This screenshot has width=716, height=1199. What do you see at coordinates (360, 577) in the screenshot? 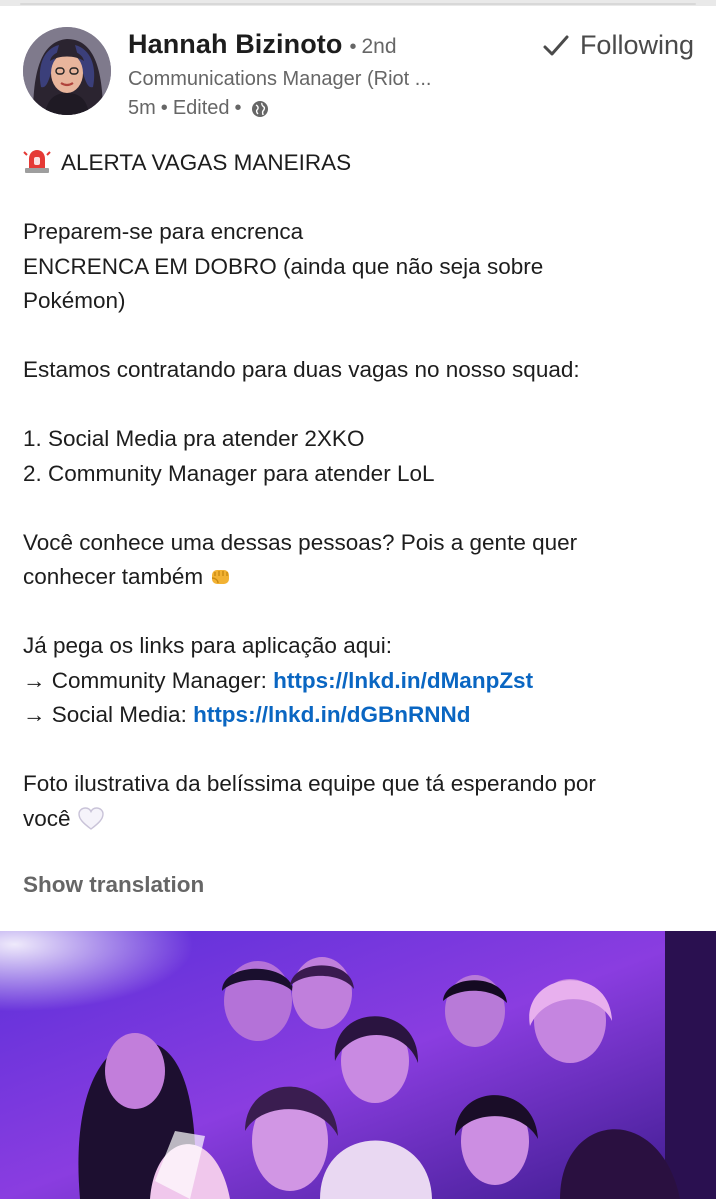
I see `text-line-with-emoji: conhecer também` at bounding box center [360, 577].